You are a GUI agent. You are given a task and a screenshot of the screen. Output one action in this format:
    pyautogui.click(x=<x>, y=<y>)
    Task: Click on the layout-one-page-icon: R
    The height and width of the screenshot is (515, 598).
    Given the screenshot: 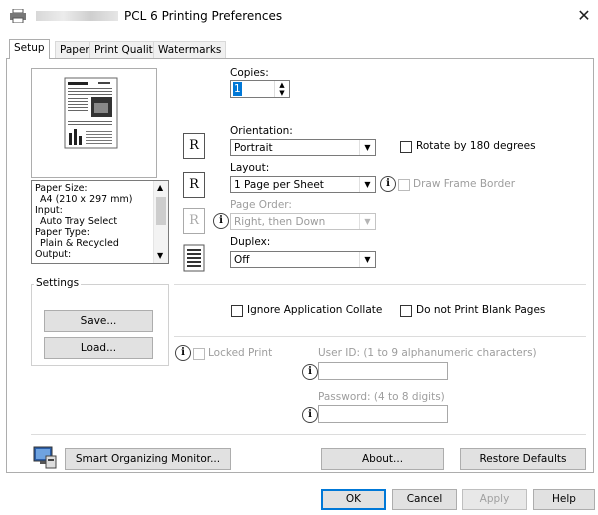 What is the action you would take?
    pyautogui.click(x=194, y=185)
    